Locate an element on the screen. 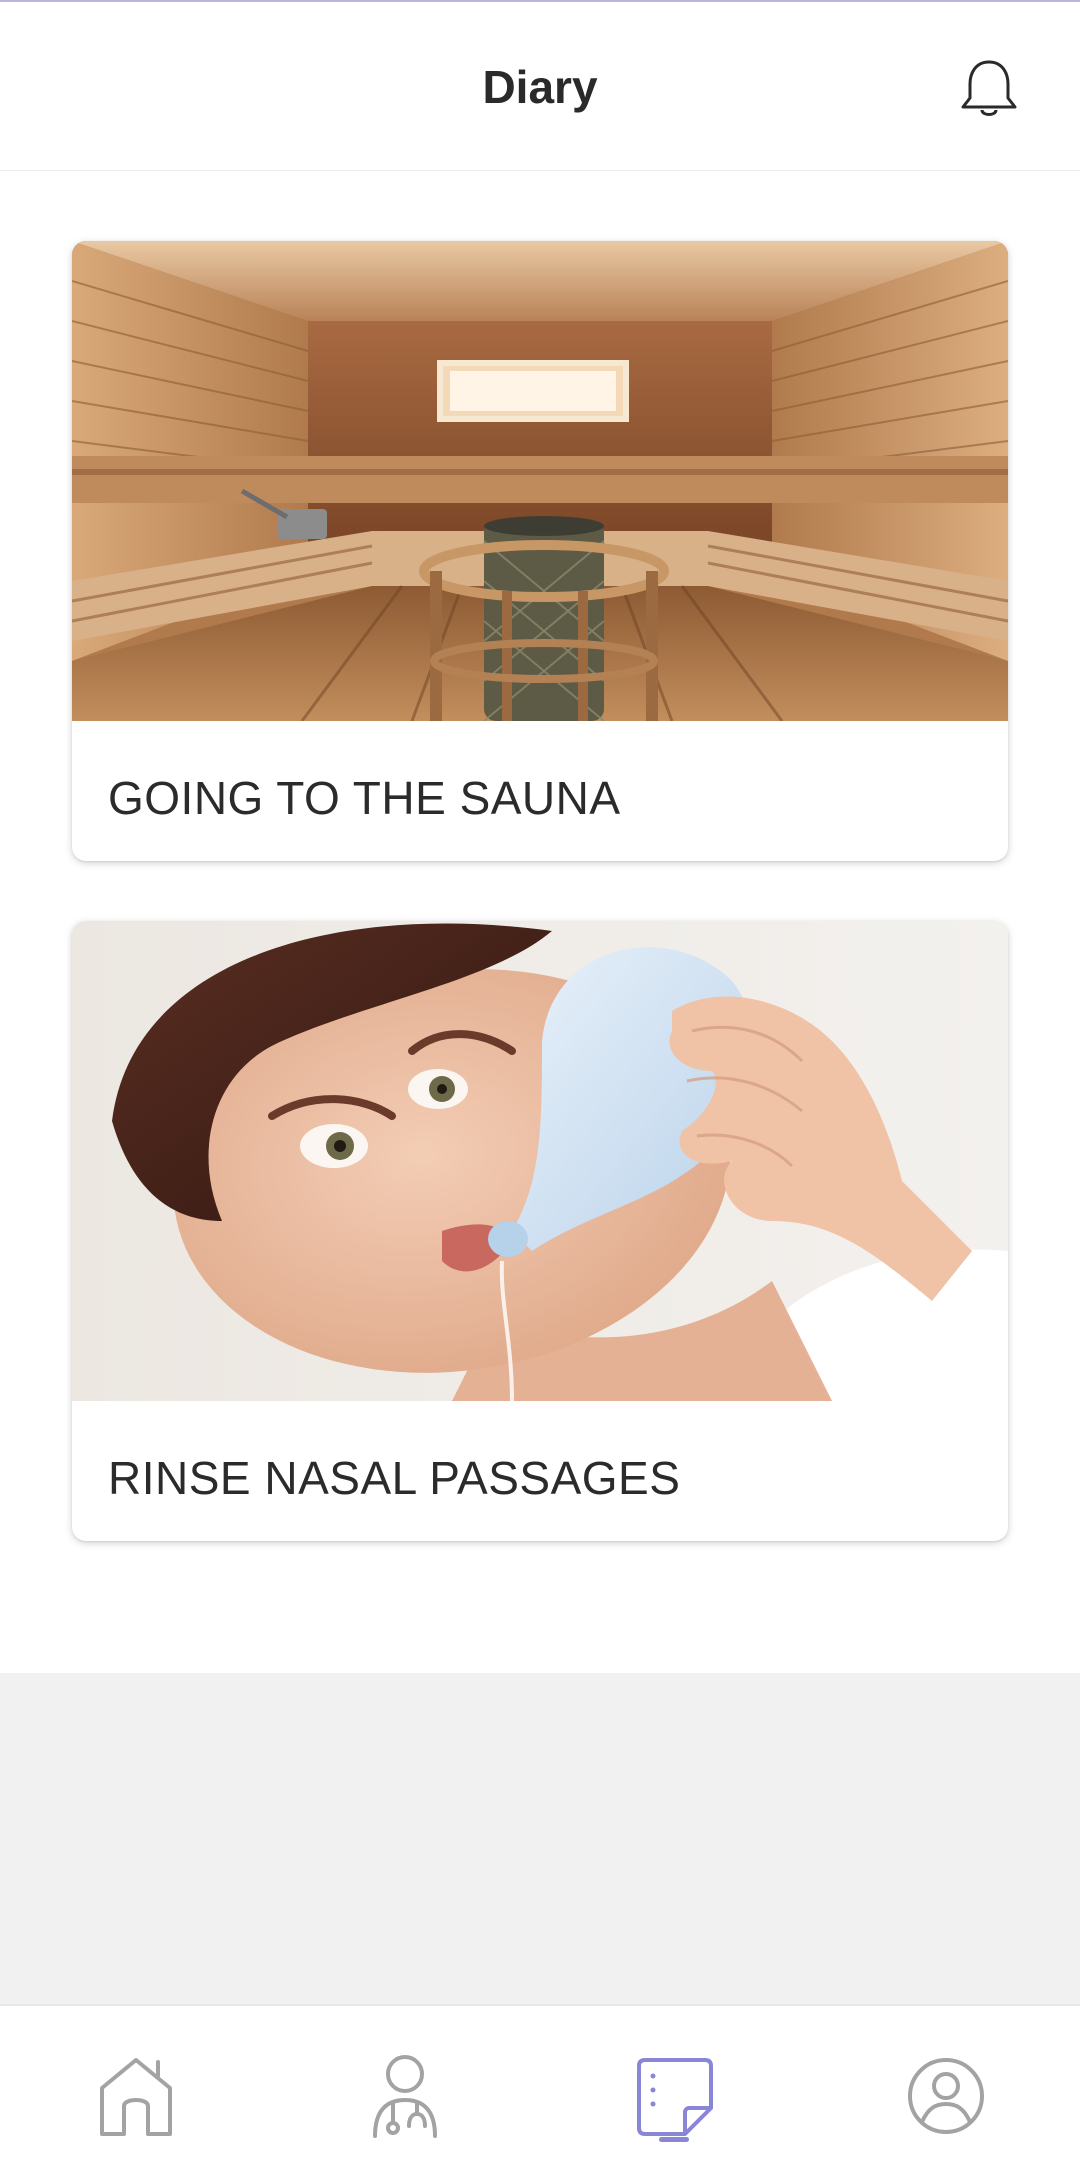  card-title: RINSE NASAL PASSAGES is located at coordinates (394, 1478).